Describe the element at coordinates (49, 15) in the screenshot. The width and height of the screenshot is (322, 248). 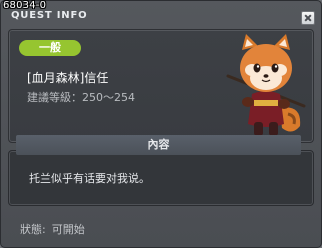
I see `window-title: QUEST INFO` at that location.